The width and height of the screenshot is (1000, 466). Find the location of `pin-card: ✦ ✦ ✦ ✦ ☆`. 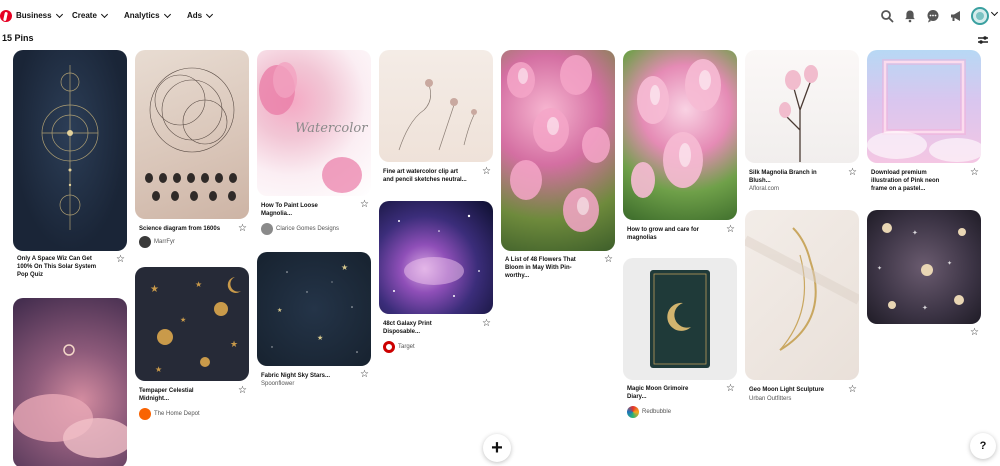

pin-card: ✦ ✦ ✦ ✦ ☆ is located at coordinates (924, 274).